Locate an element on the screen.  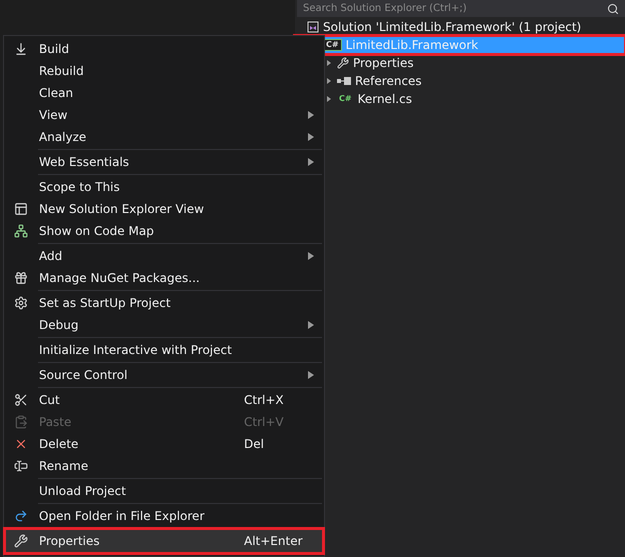
menu-item: Cut Ctrl+X is located at coordinates (164, 400).